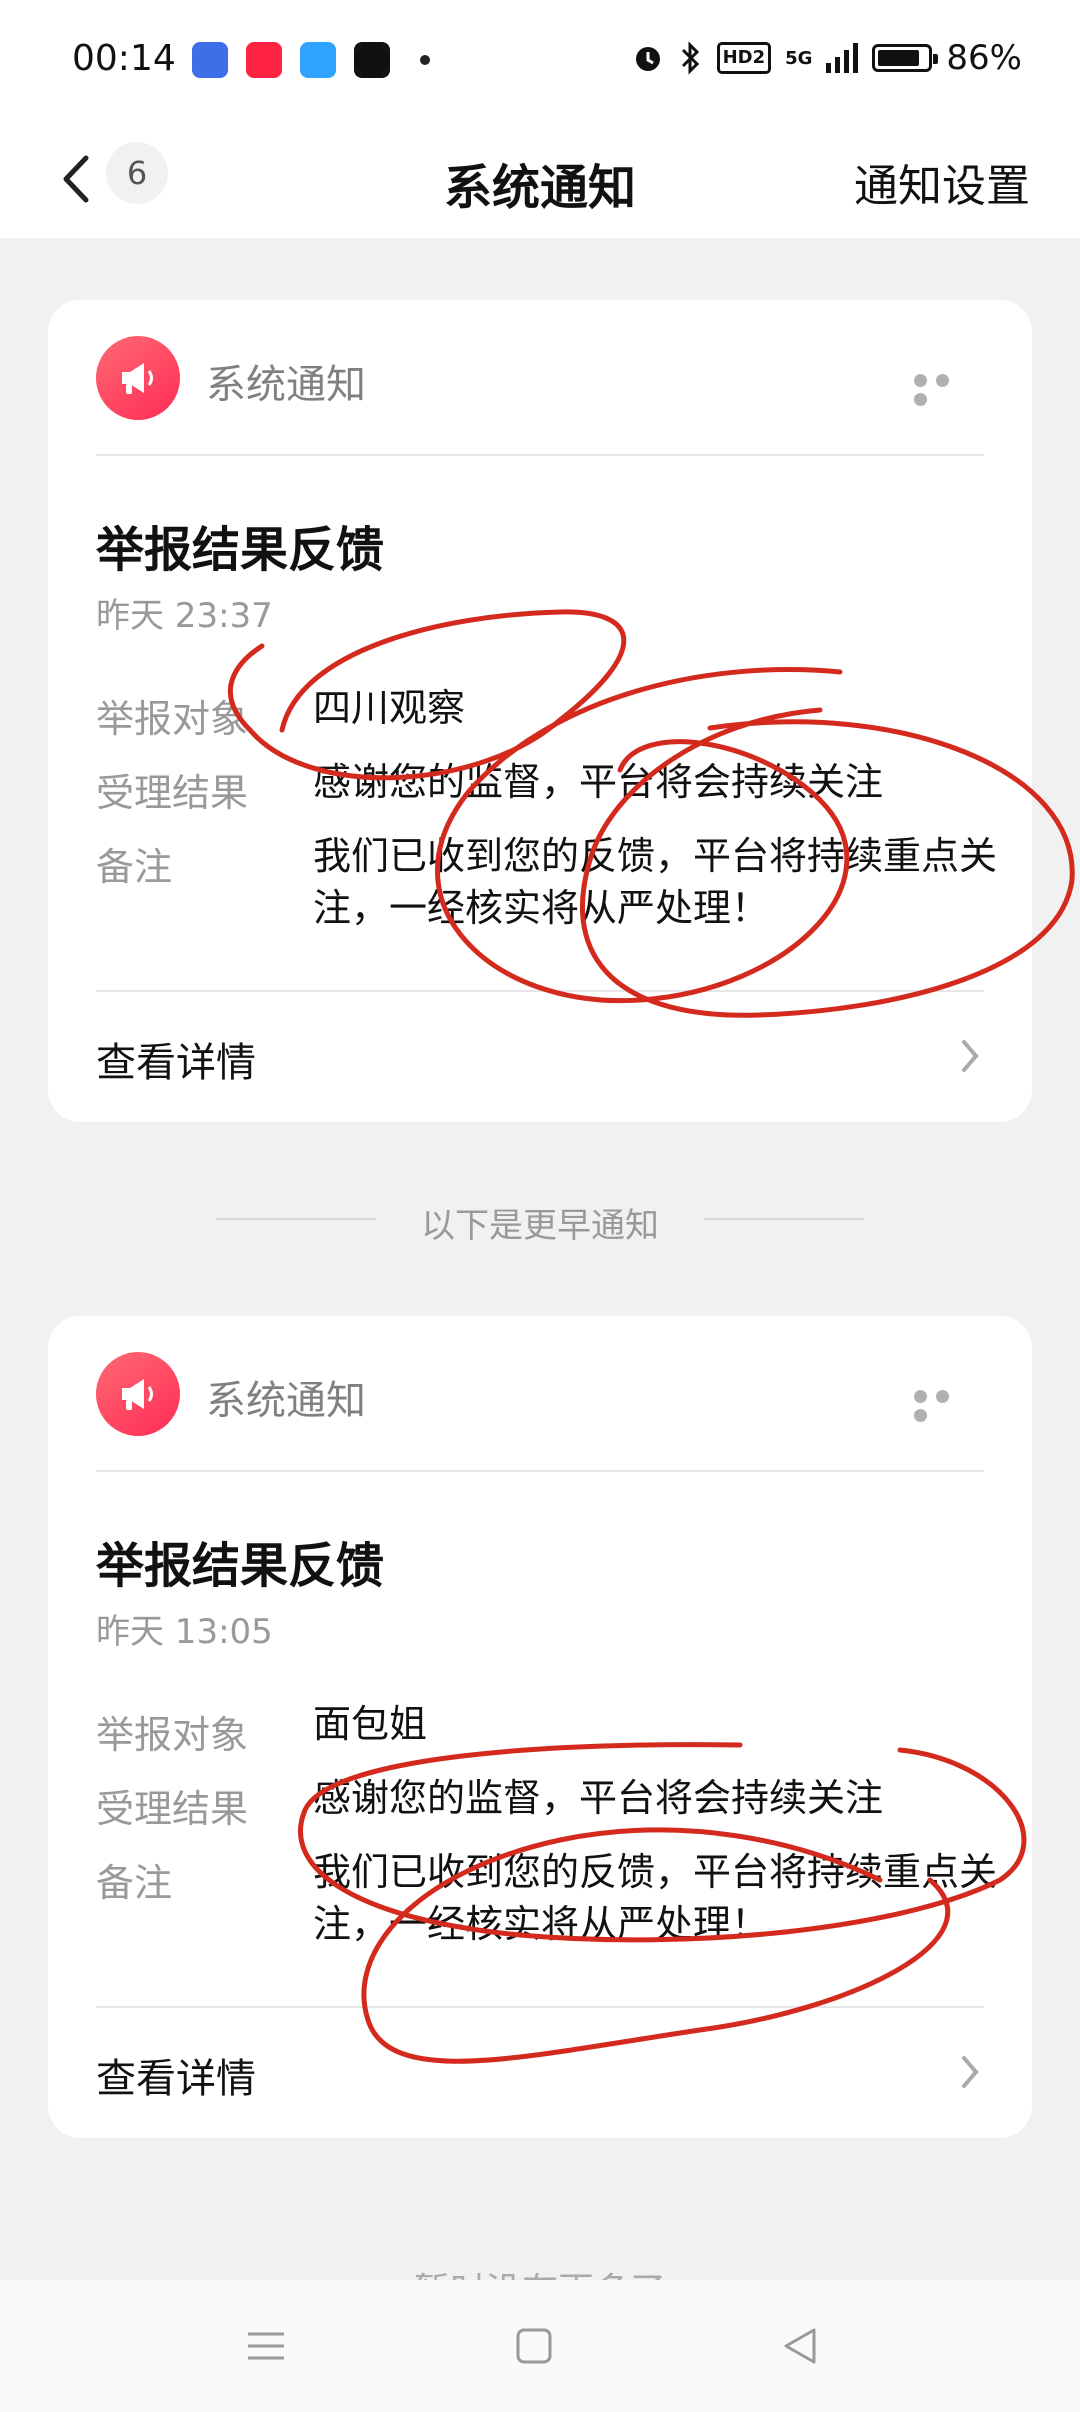 The image size is (1080, 2412). What do you see at coordinates (899, 58) in the screenshot?
I see `battery-level` at bounding box center [899, 58].